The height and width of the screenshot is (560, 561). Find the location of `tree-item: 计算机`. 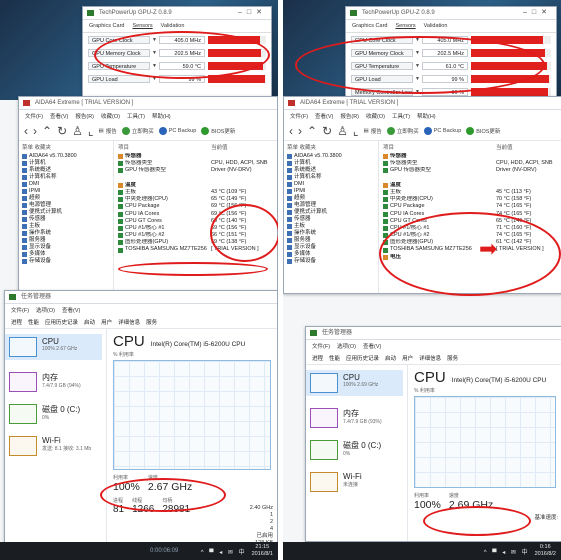

tree-item: 计算机 is located at coordinates (66, 163).